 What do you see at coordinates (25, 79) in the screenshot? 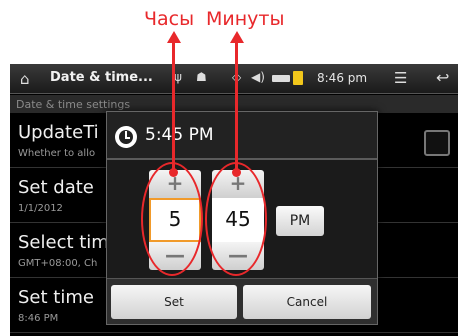
I see `home-icon: ⌂` at bounding box center [25, 79].